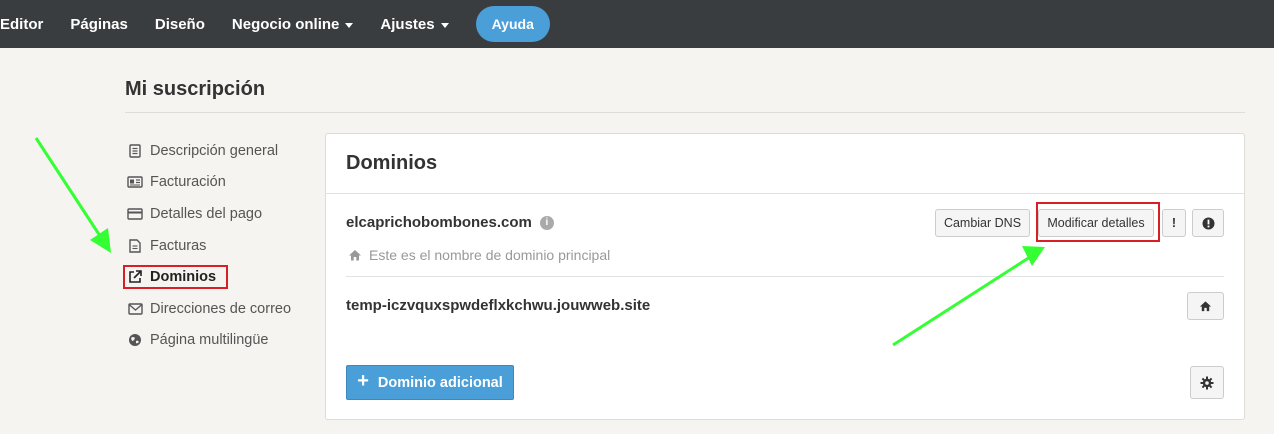  I want to click on sidebar-item-label: Página multilingüe, so click(209, 340).